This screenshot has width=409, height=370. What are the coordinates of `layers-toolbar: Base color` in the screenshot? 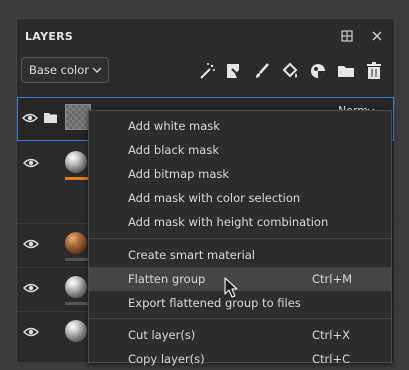 It's located at (205, 72).